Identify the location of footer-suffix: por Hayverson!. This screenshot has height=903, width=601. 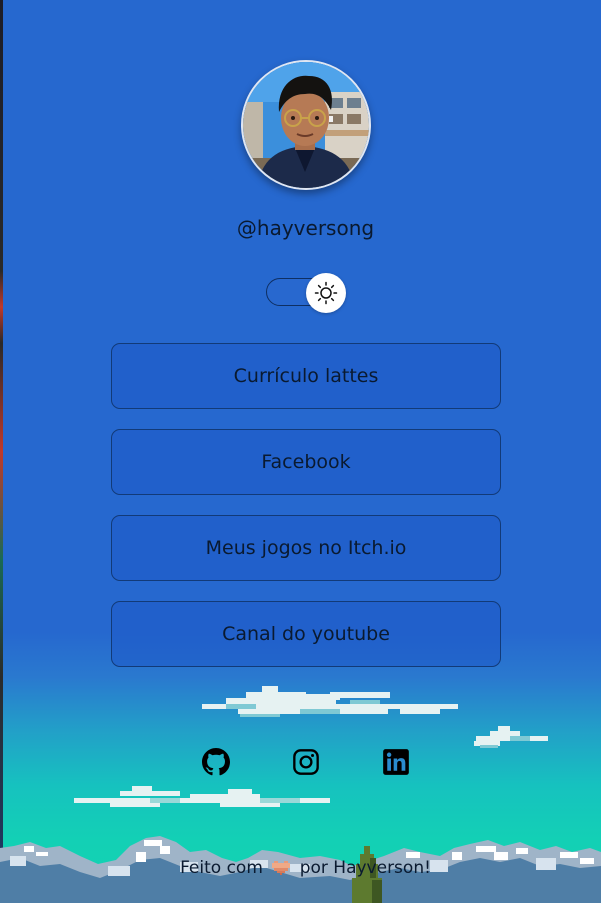
(365, 868).